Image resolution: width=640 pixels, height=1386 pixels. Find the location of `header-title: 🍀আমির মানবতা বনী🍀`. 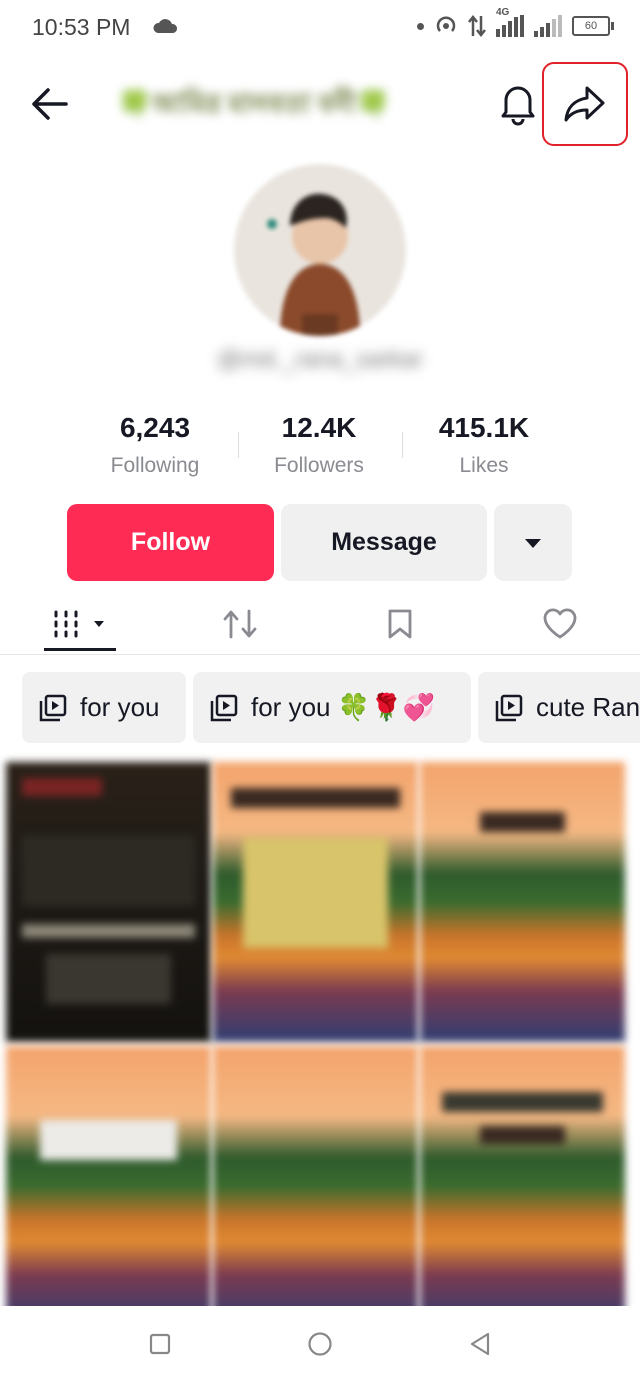

header-title: 🍀আমির মানবতা বনী🍀 is located at coordinates (254, 104).